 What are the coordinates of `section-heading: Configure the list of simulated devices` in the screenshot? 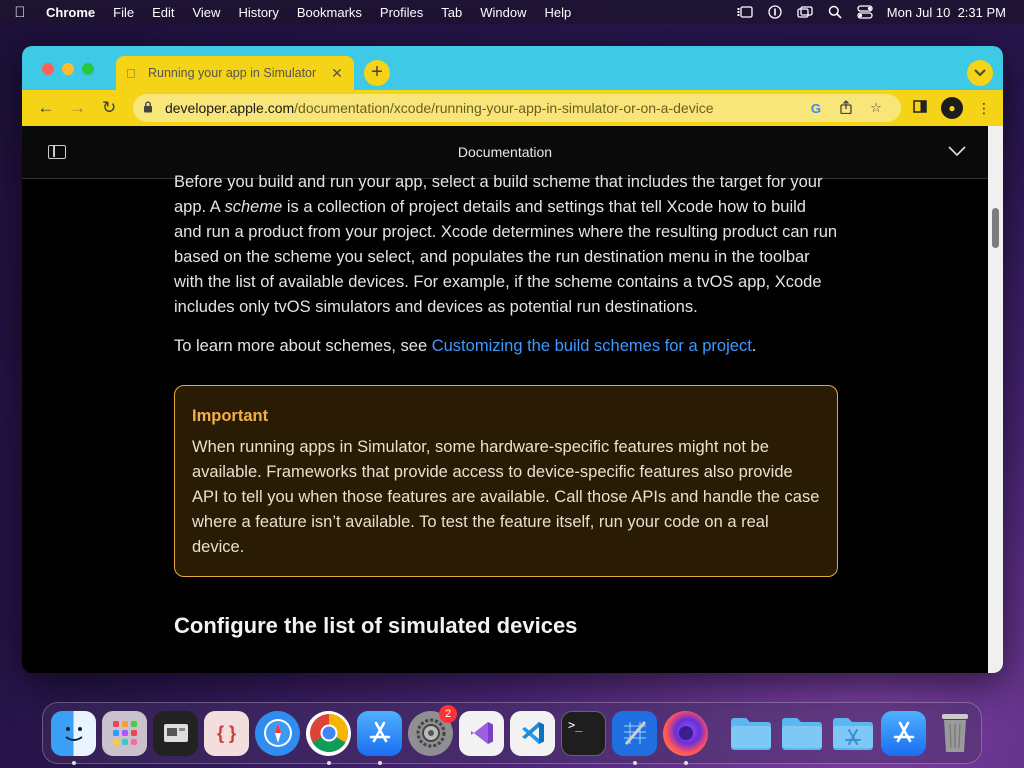 It's located at (376, 625).